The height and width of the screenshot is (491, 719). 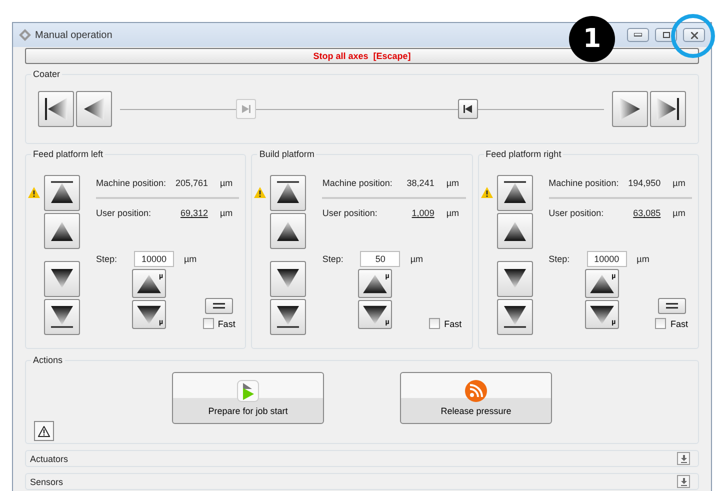 I want to click on action-button: Prepare for job start, so click(x=248, y=398).